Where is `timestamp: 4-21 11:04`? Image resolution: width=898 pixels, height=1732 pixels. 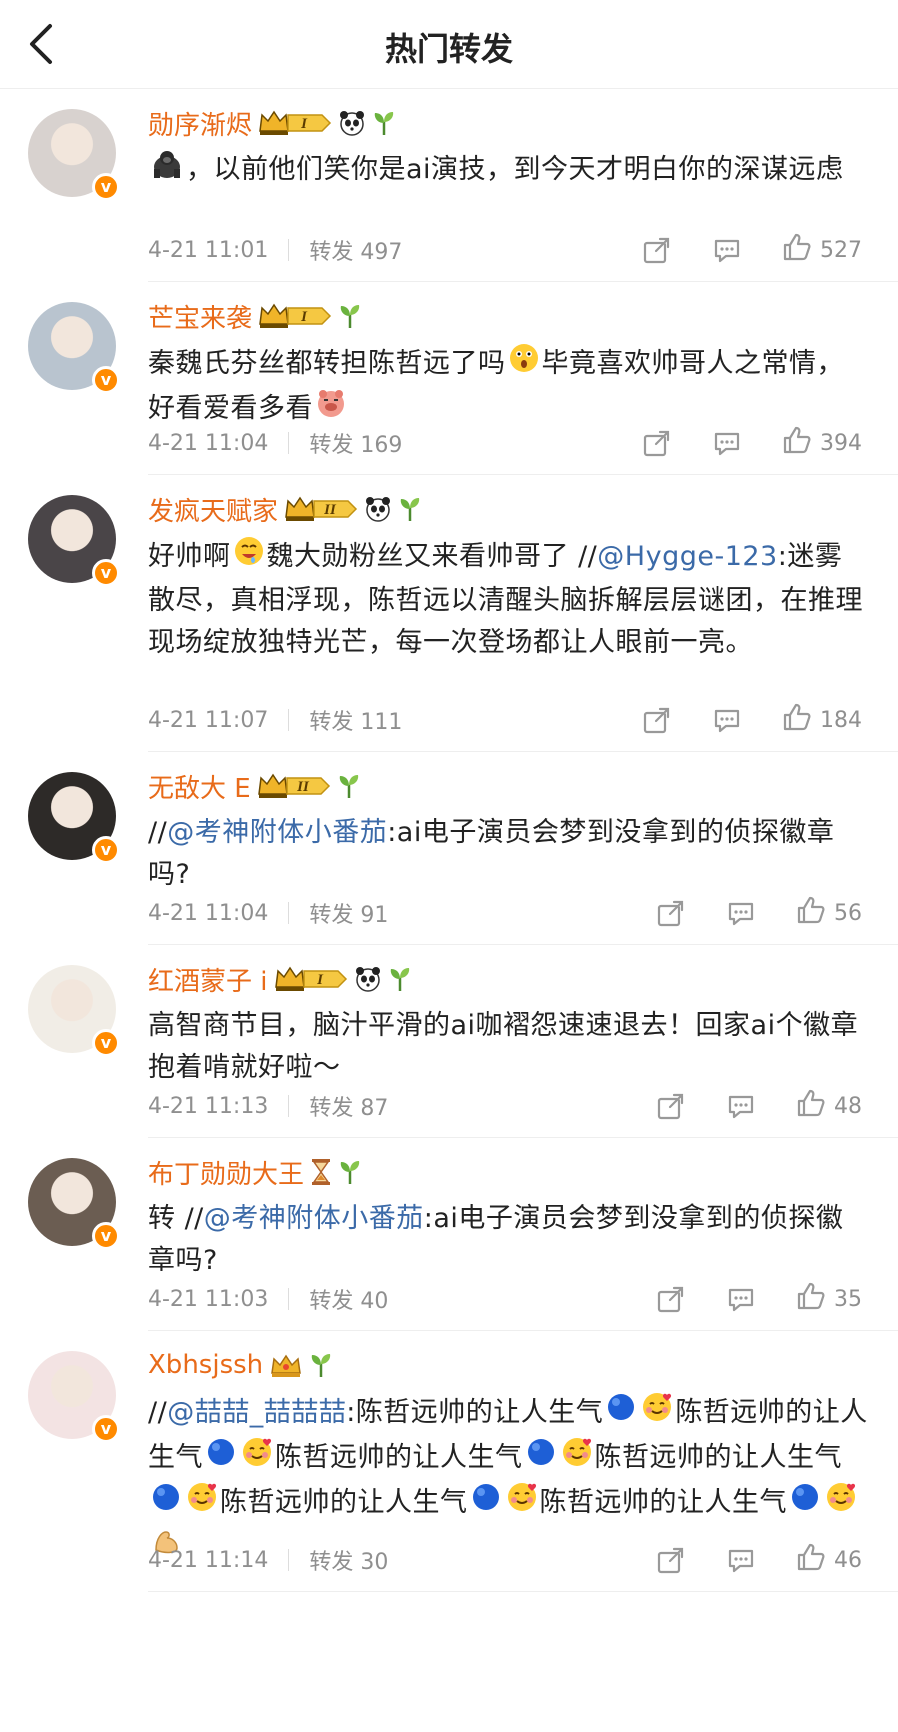 timestamp: 4-21 11:04 is located at coordinates (208, 443).